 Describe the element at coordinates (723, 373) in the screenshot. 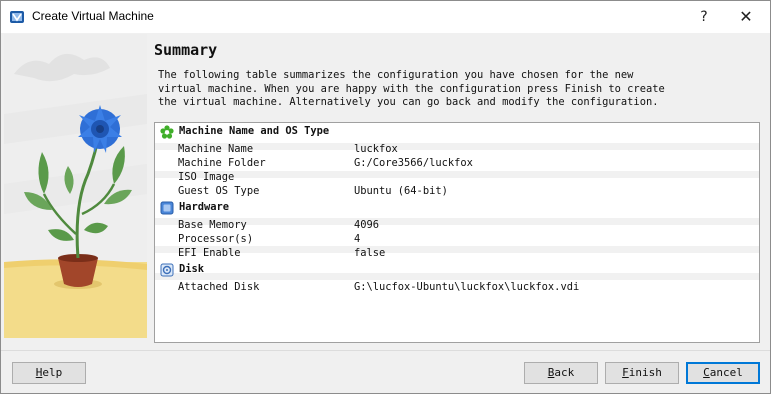

I see `cancel-button: Cancel` at that location.